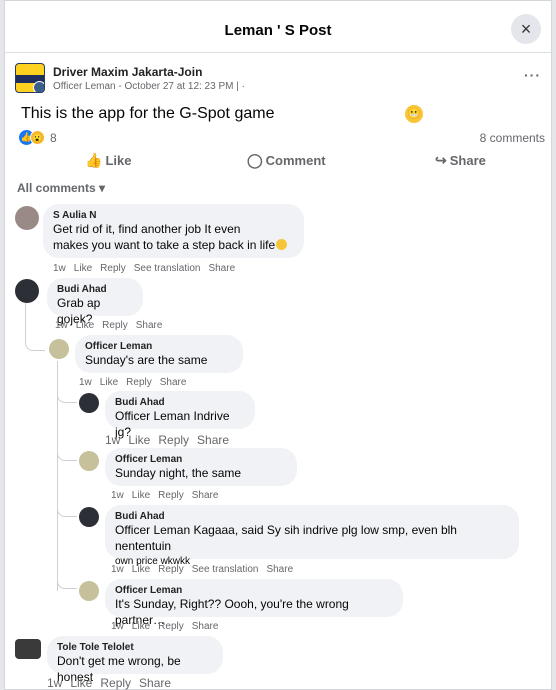 Image resolution: width=556 pixels, height=690 pixels. I want to click on comment-bubble: Budi Ahad Grab ap gojek?, so click(95, 302).